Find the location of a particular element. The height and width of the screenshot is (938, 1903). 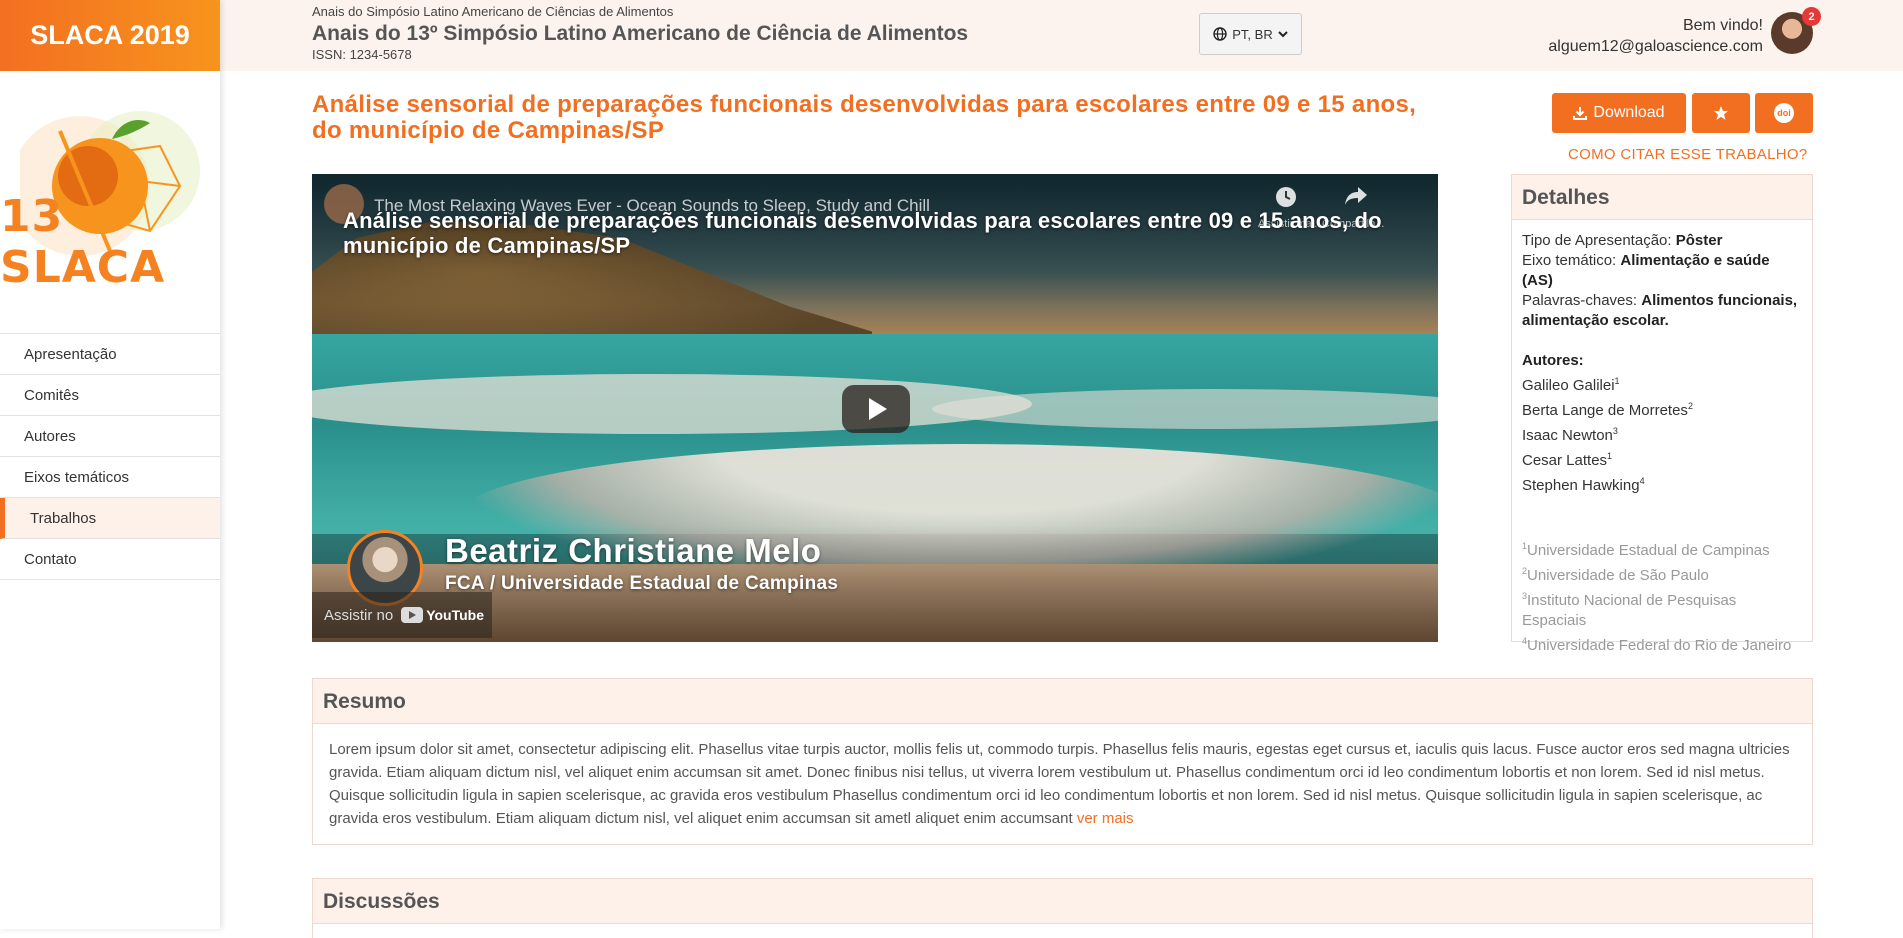

read-more-link: ver mais is located at coordinates (1105, 818).